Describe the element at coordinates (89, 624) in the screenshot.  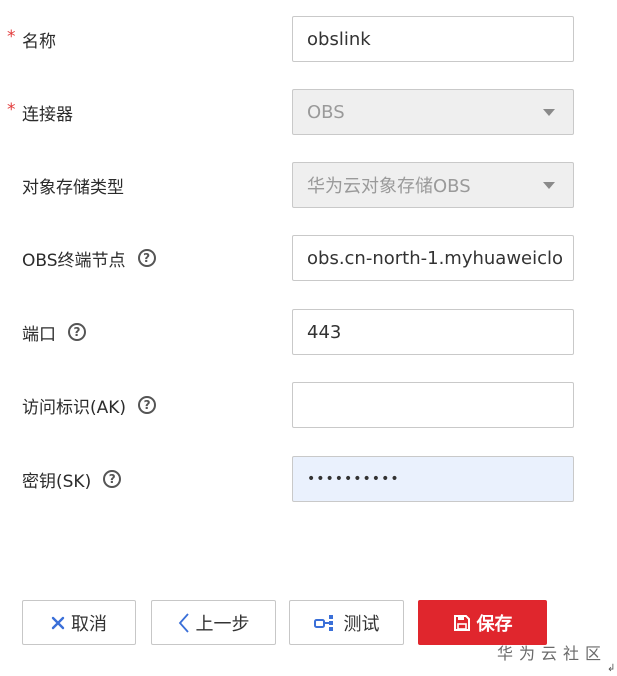
I see `cancel-label: 取消` at that location.